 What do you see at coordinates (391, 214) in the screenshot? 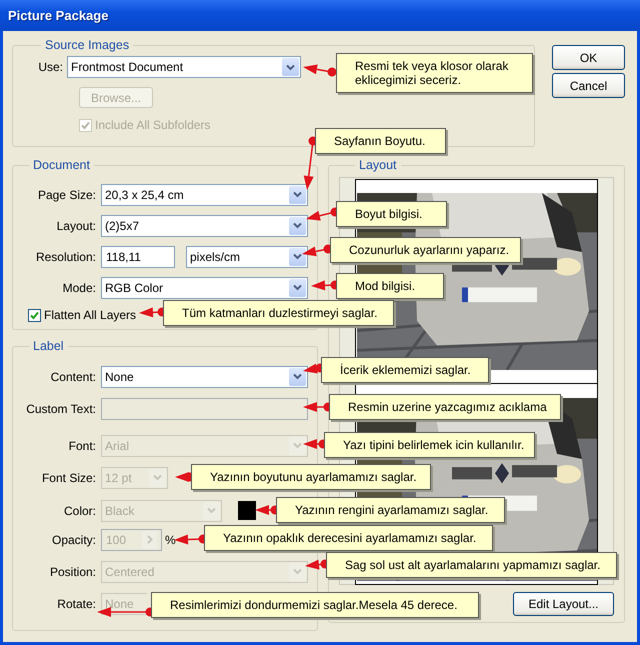
I see `callout-tooltip: Boyut bilgisi.` at bounding box center [391, 214].